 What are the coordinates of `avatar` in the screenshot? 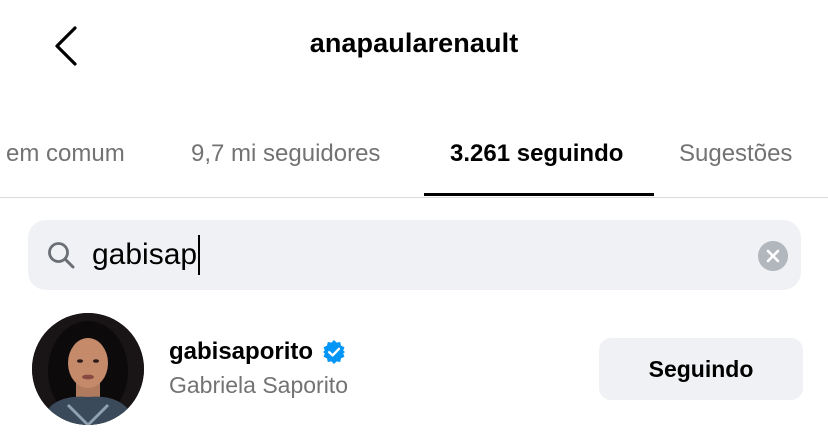 It's located at (88, 369).